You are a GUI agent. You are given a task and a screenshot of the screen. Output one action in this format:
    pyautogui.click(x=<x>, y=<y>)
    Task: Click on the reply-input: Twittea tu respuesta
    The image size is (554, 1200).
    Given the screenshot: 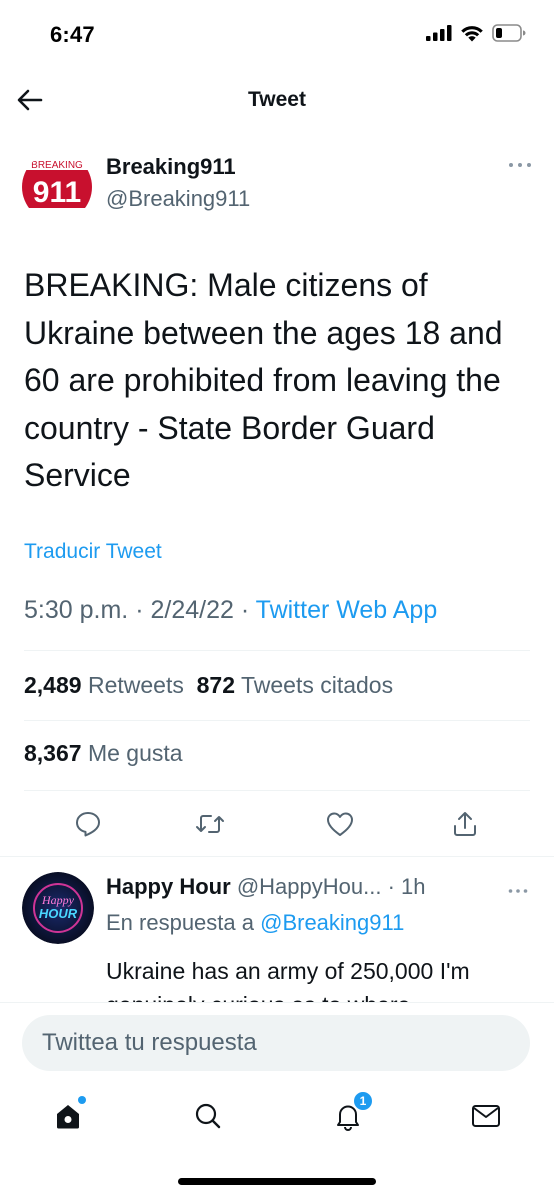 What is the action you would take?
    pyautogui.click(x=276, y=1043)
    